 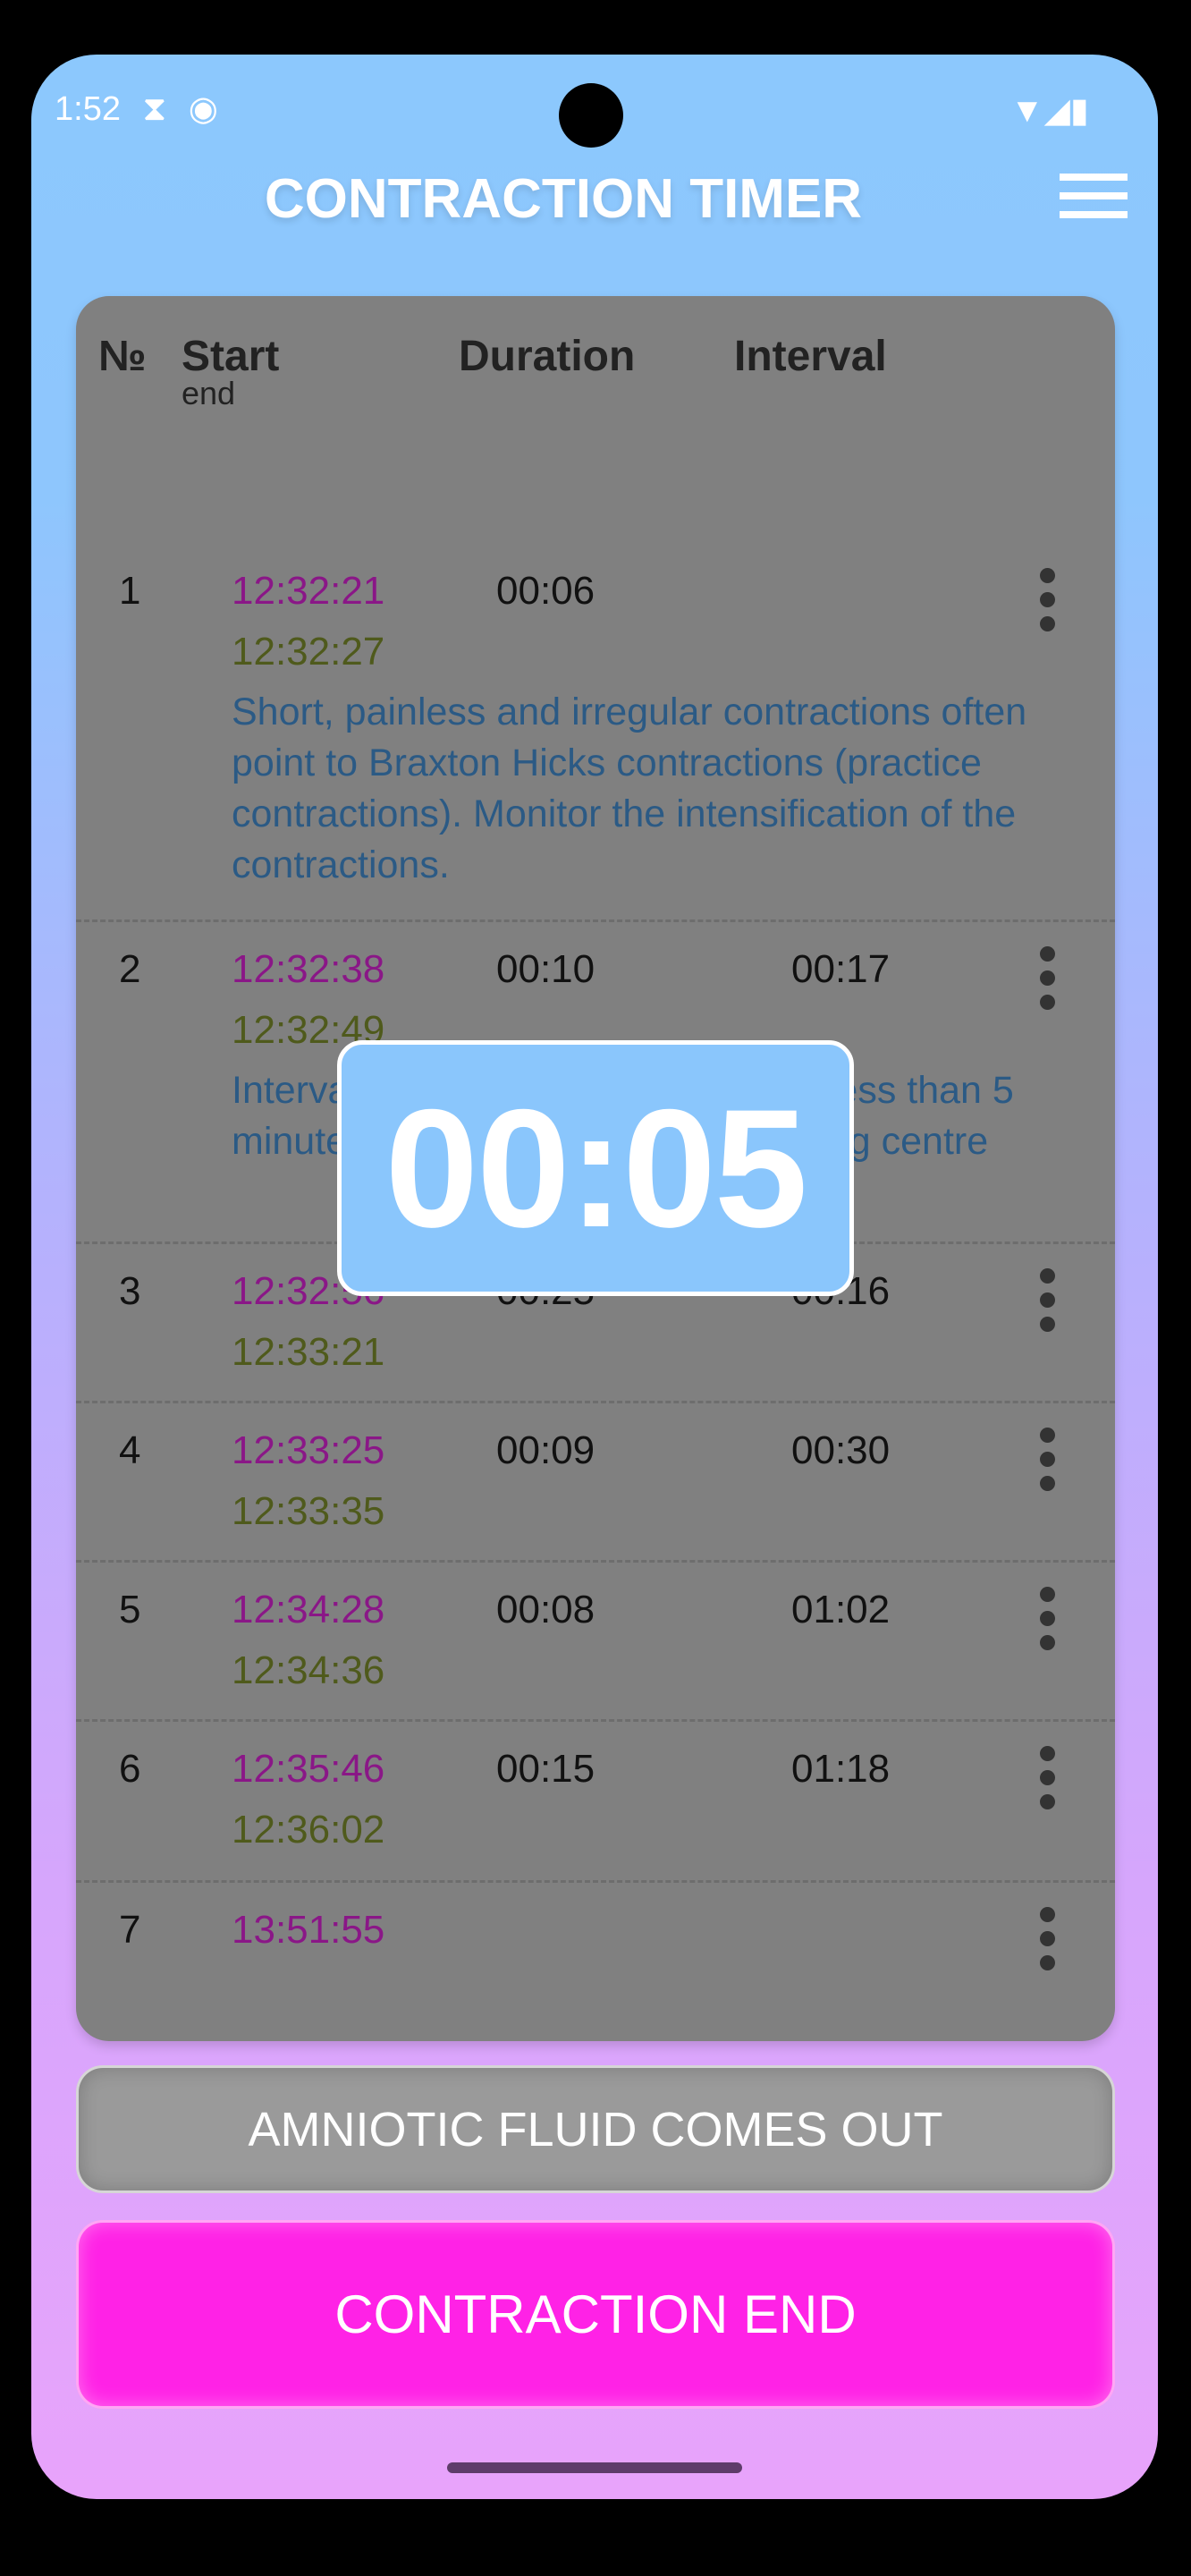 I want to click on cast-icon: ◉, so click(x=203, y=109).